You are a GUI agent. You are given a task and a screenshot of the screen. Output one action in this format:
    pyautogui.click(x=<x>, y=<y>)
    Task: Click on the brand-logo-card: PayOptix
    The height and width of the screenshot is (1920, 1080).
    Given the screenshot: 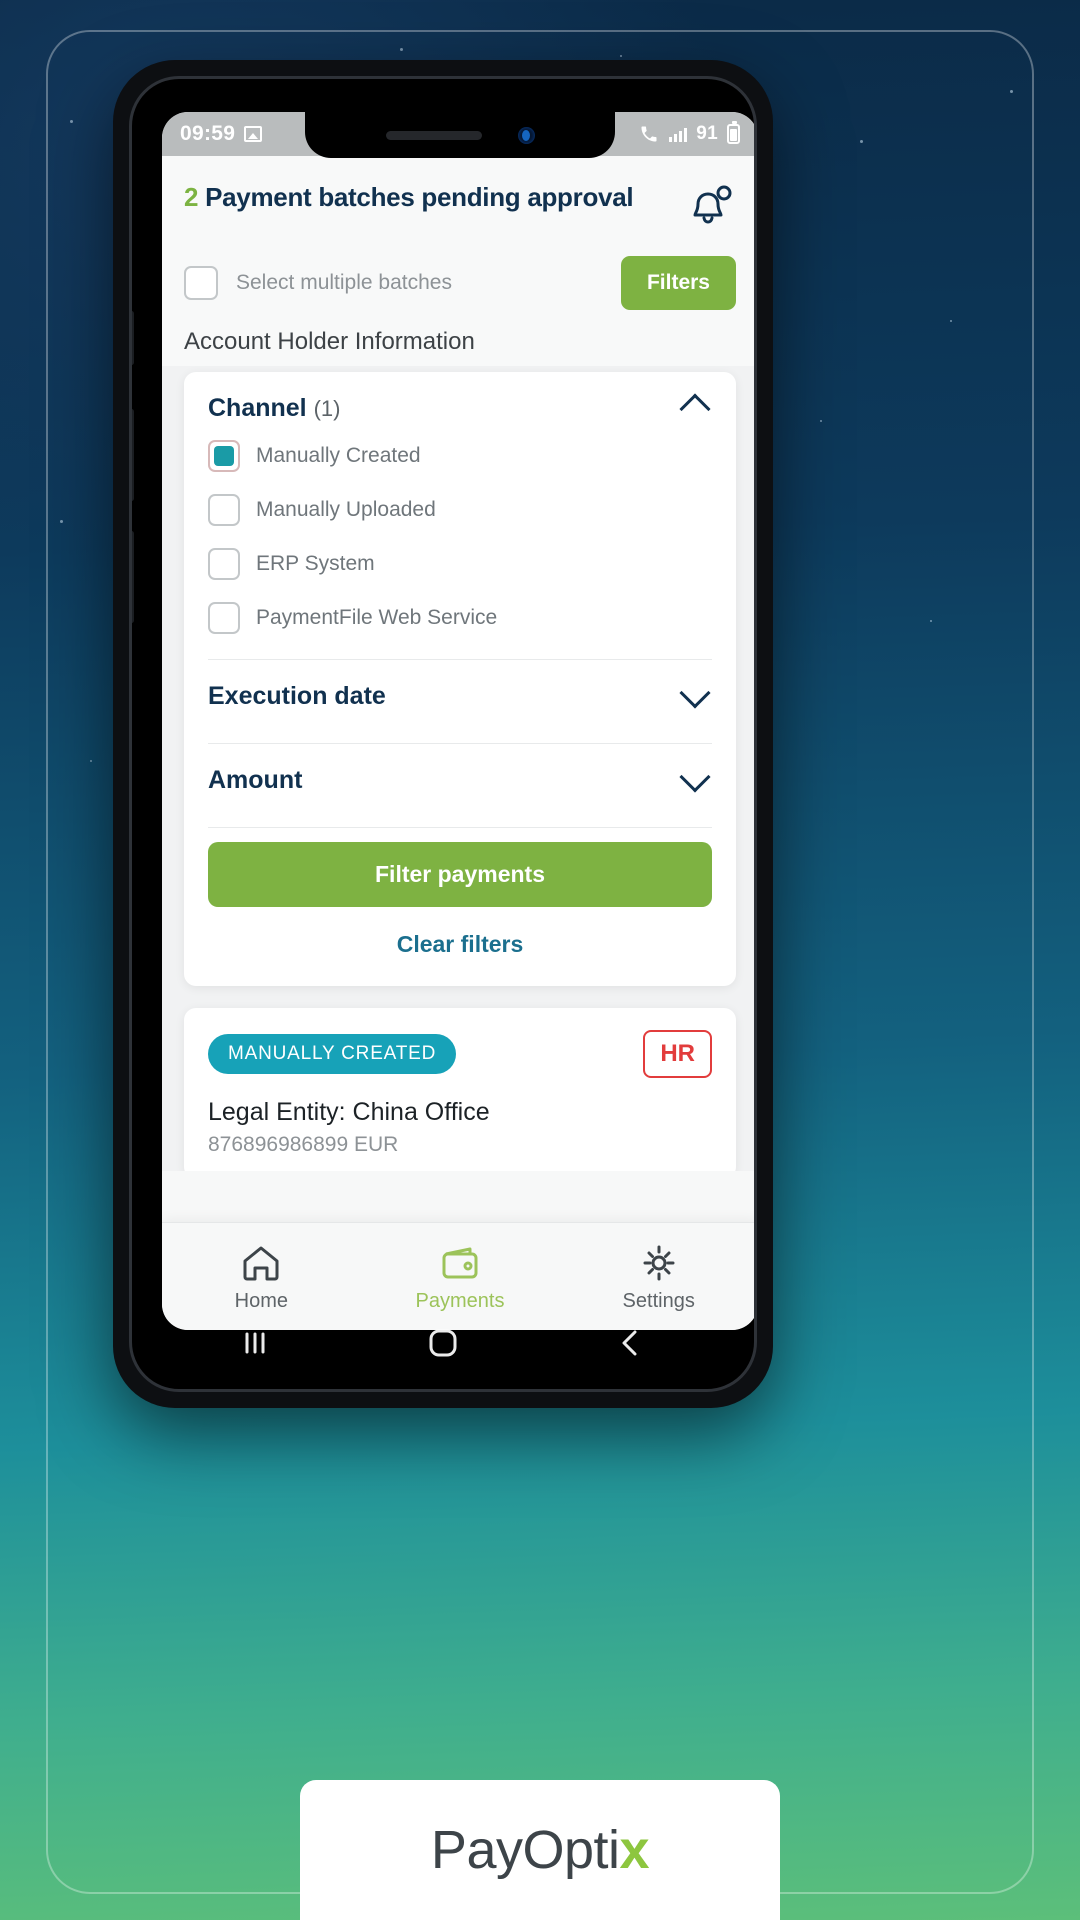 What is the action you would take?
    pyautogui.click(x=540, y=1850)
    